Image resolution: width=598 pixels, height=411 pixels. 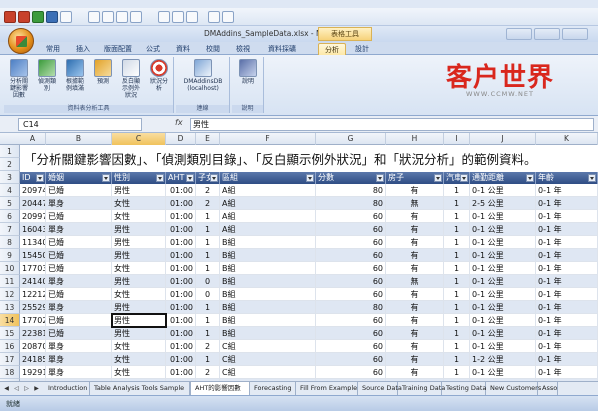 I want to click on grid-icon, so click(x=164, y=17).